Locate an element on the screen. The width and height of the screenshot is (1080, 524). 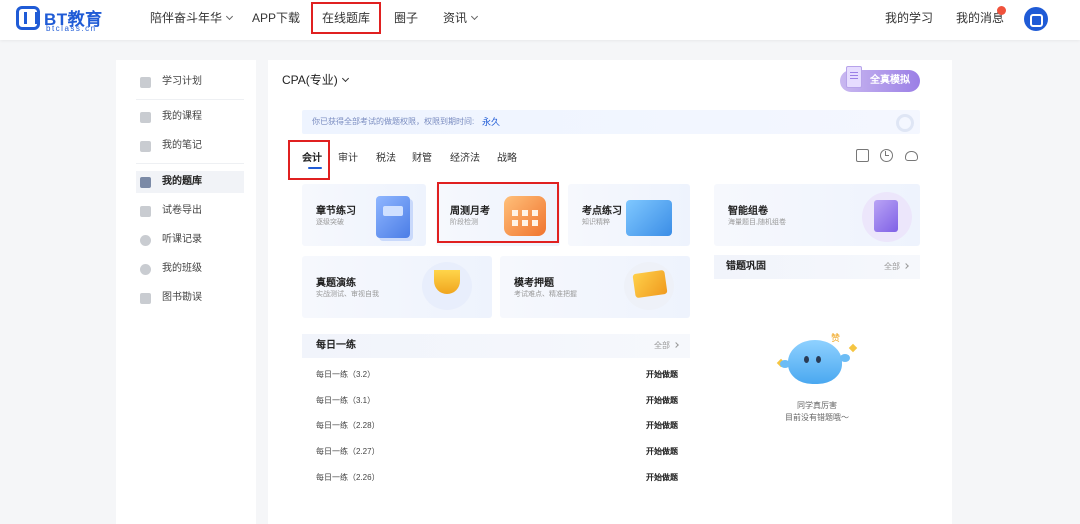
nav-item-label: APP下载 is located at coordinates (276, 18).